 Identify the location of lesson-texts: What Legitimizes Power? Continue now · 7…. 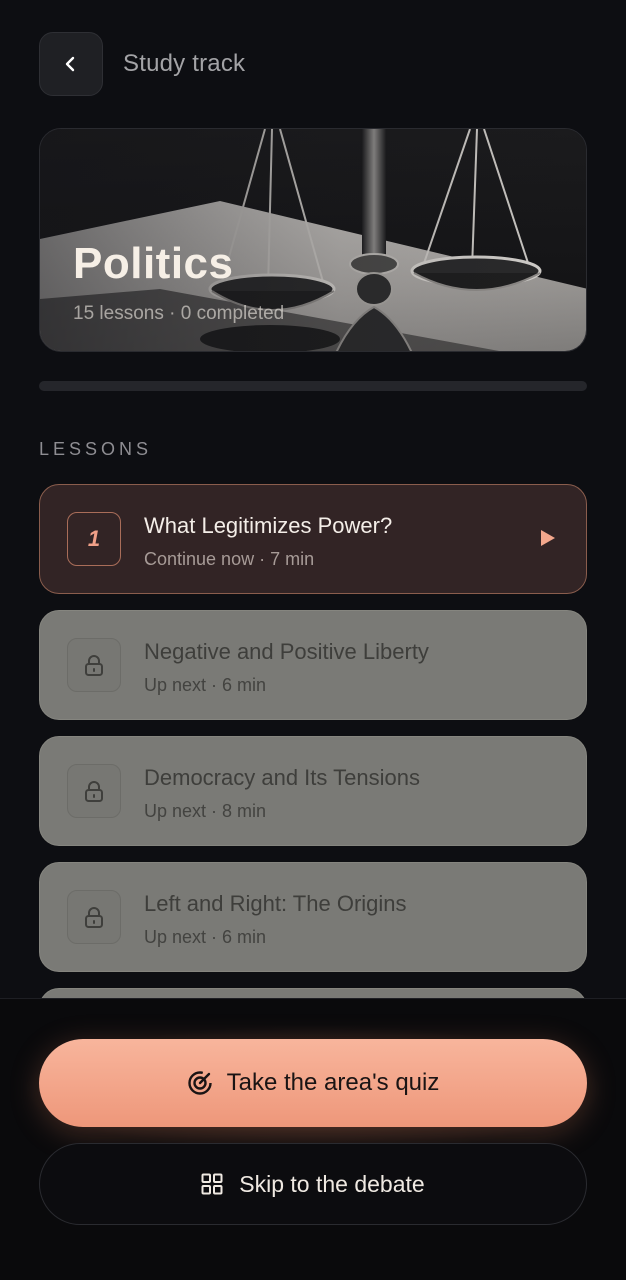
(268, 541).